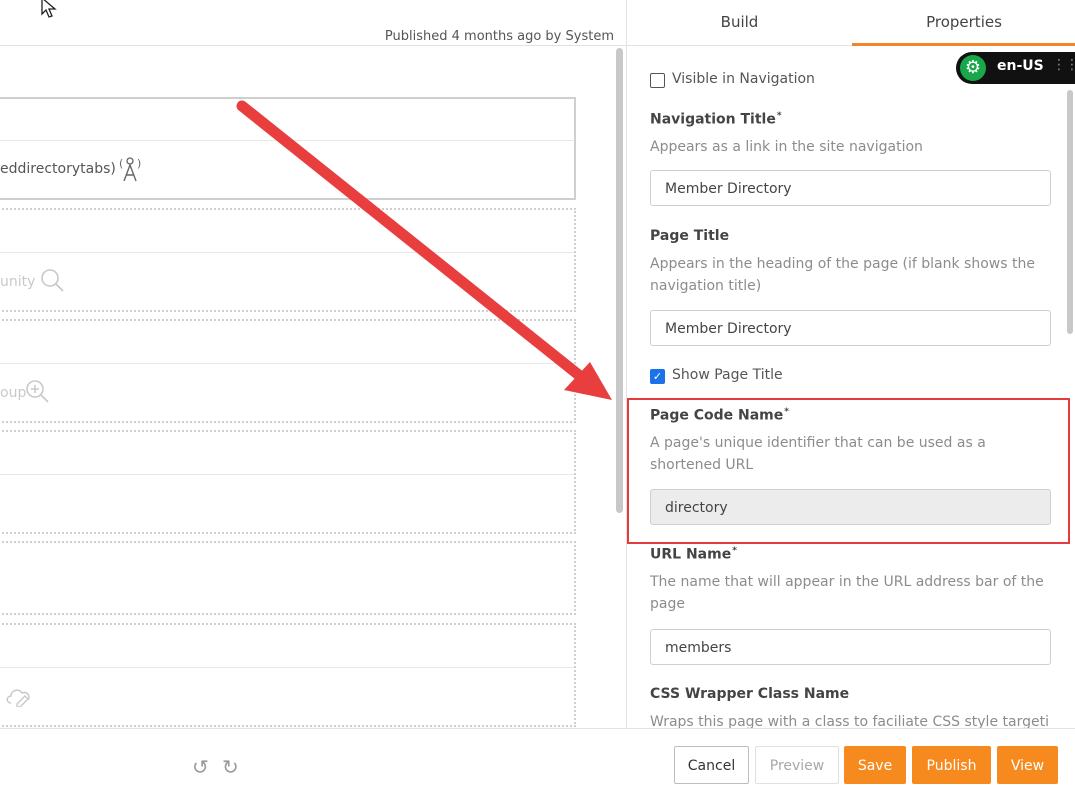  I want to click on undo-icon: ↺, so click(200, 767).